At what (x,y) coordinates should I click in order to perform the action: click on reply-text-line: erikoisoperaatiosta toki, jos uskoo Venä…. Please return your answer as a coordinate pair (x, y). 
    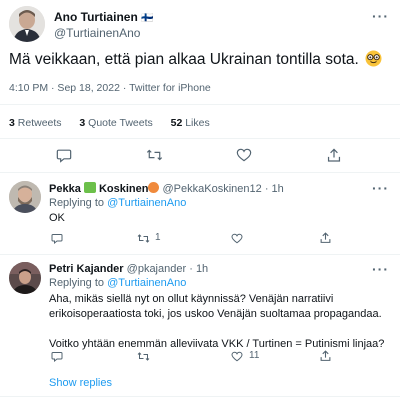
    Looking at the image, I should click on (215, 314).